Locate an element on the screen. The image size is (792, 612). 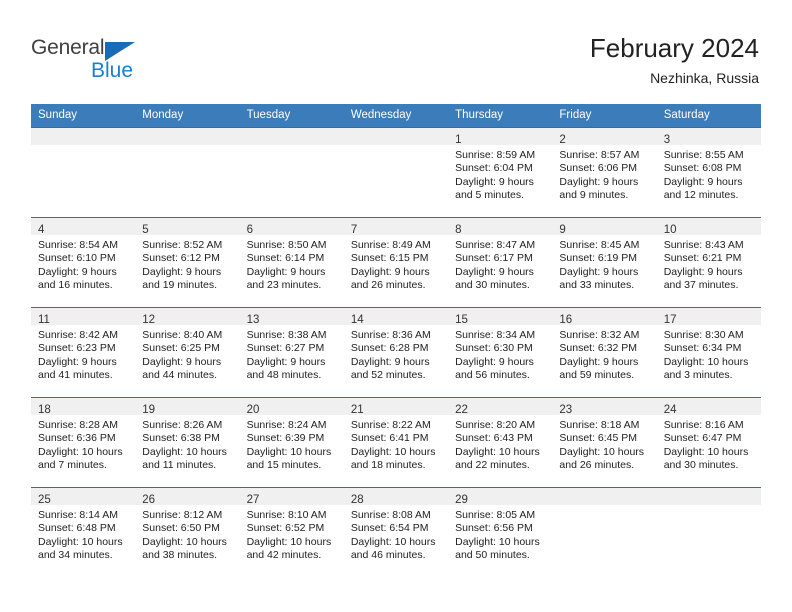
sunrise-time: Sunrise: 8:30 AM is located at coordinates (703, 335).